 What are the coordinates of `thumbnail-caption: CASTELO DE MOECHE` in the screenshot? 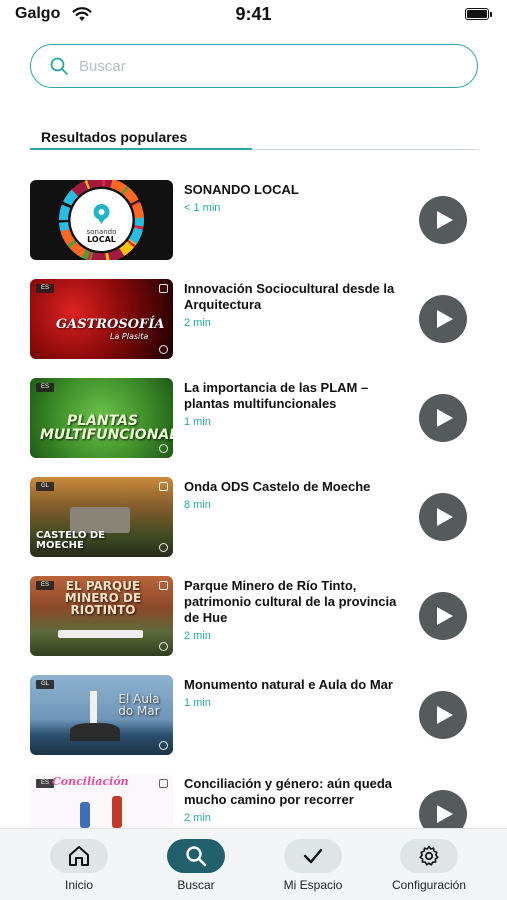 It's located at (71, 540).